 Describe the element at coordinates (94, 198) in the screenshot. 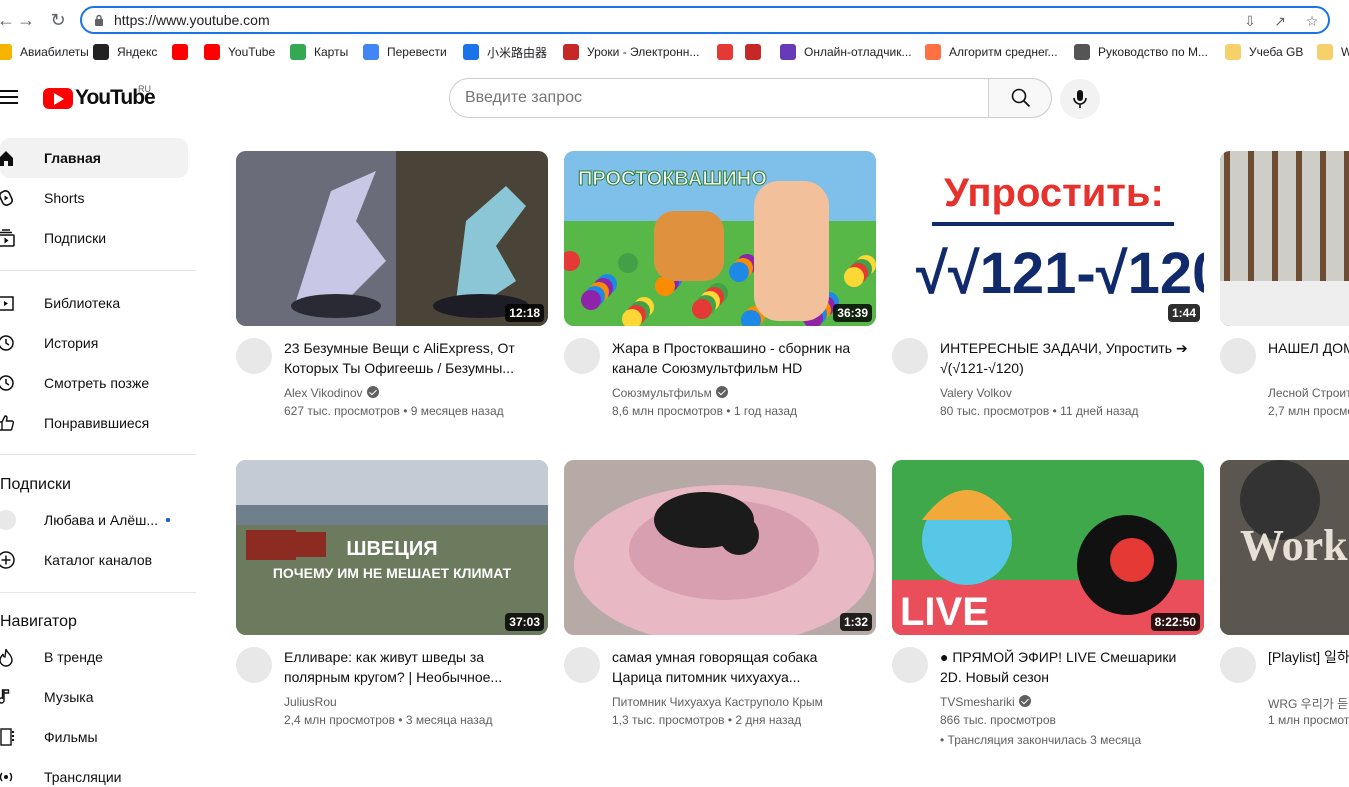

I see `sidebar-item: Shorts` at that location.